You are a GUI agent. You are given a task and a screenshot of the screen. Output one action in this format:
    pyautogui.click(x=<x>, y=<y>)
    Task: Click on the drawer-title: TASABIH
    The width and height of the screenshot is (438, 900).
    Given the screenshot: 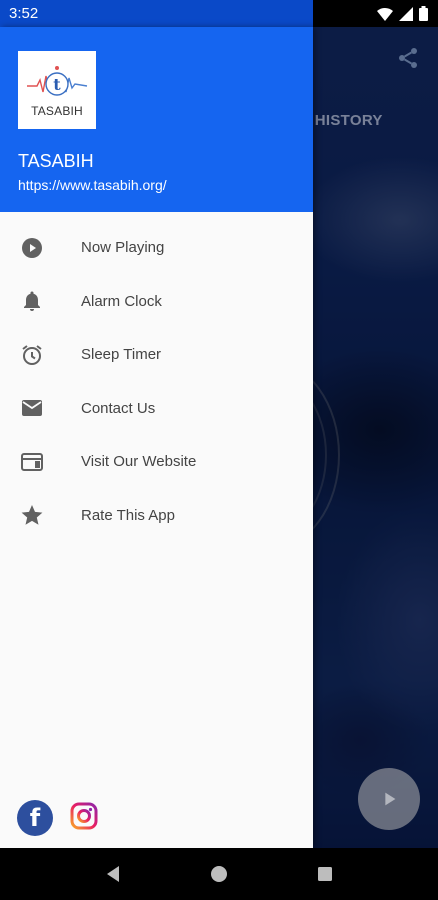 What is the action you would take?
    pyautogui.click(x=56, y=161)
    